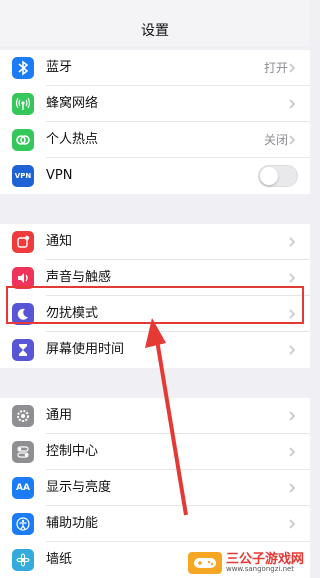 The height and width of the screenshot is (578, 320). Describe the element at coordinates (59, 559) in the screenshot. I see `row-label: 墙纸` at that location.